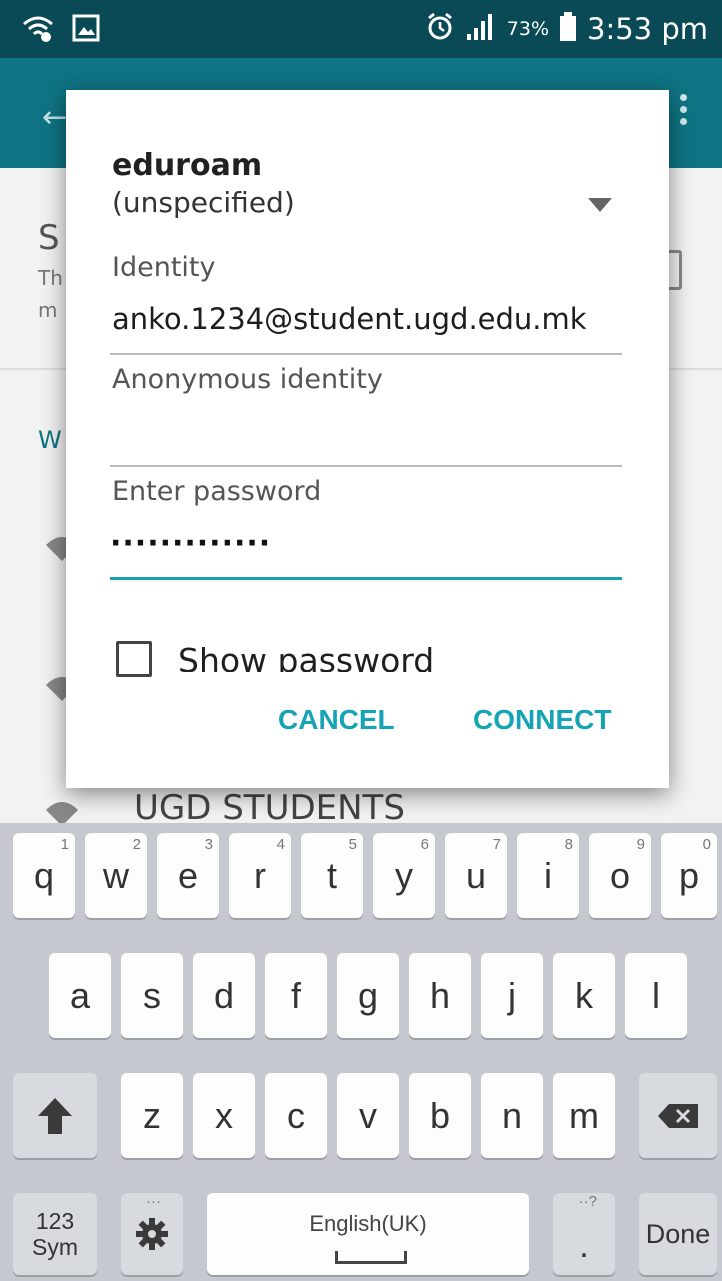  I want to click on done-key: Done, so click(678, 1234).